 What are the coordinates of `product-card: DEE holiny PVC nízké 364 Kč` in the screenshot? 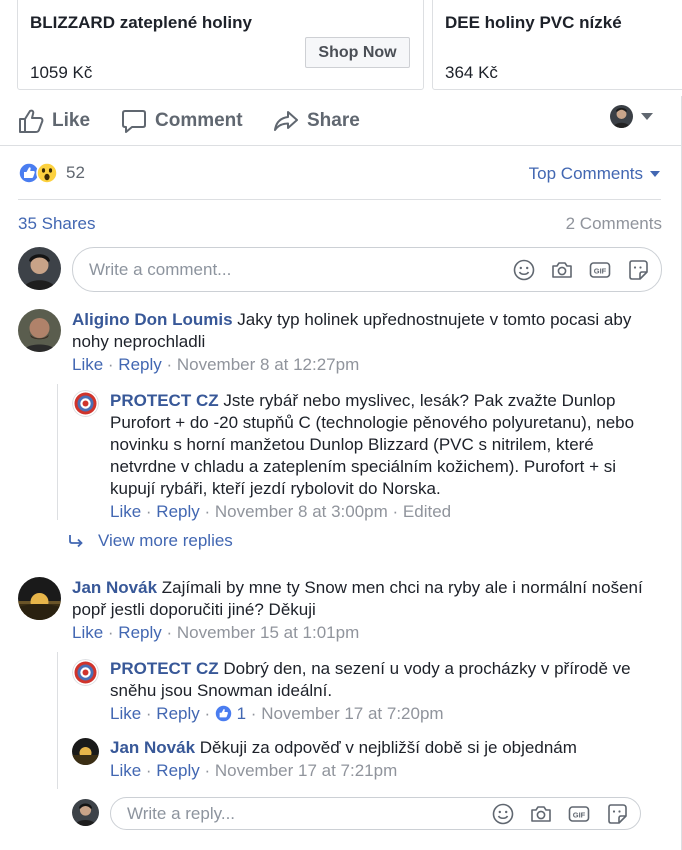 It's located at (557, 45).